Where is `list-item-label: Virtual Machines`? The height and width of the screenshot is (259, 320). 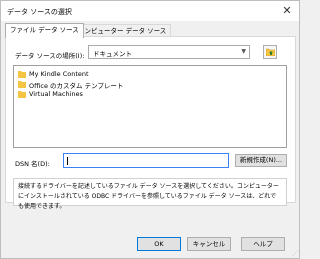 list-item-label: Virtual Machines is located at coordinates (56, 94).